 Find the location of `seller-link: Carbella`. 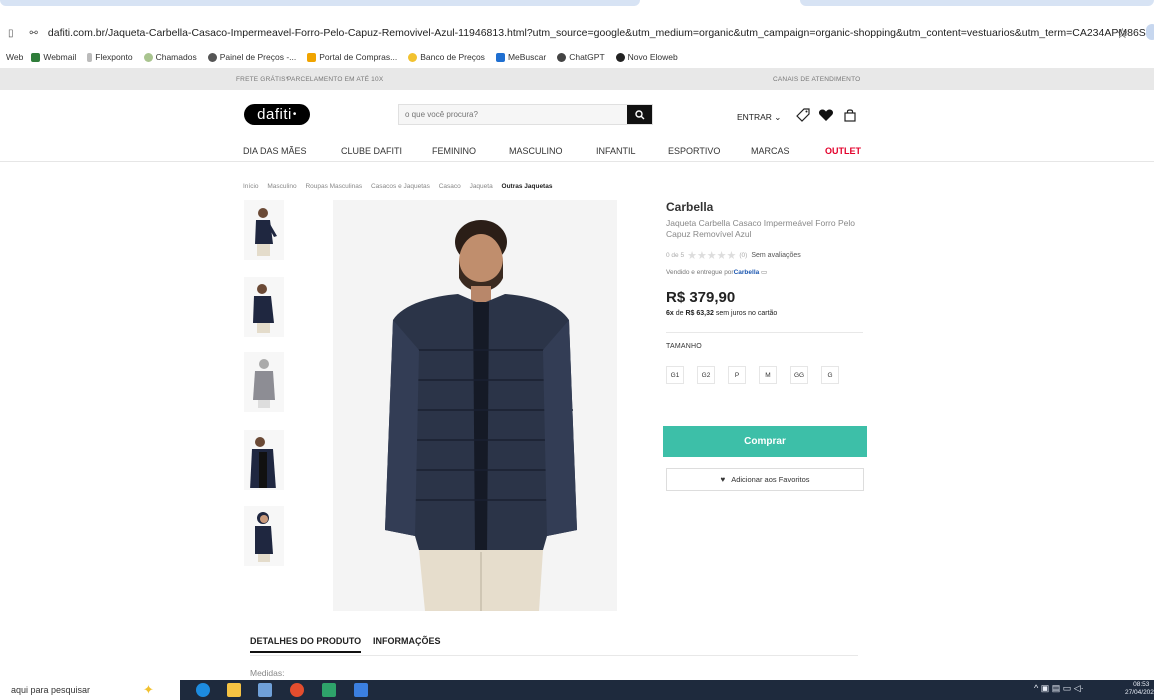

seller-link: Carbella is located at coordinates (747, 272).